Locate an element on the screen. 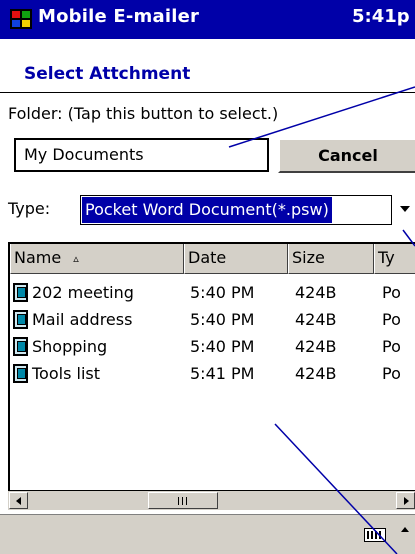 The image size is (415, 554). scroll-thumb is located at coordinates (183, 500).